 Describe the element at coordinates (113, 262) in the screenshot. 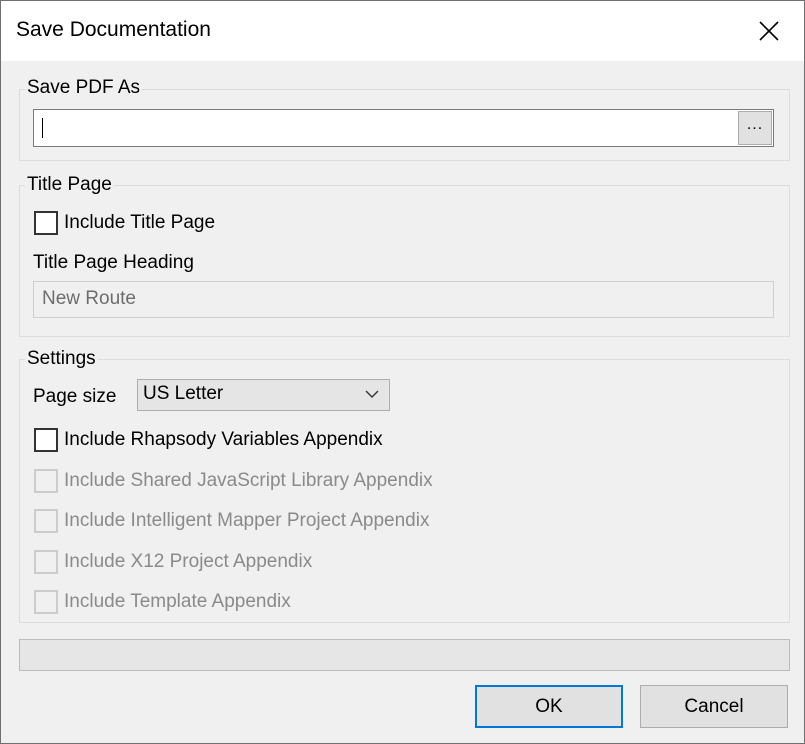

I see `title-page-heading-label: Title Page Heading` at that location.